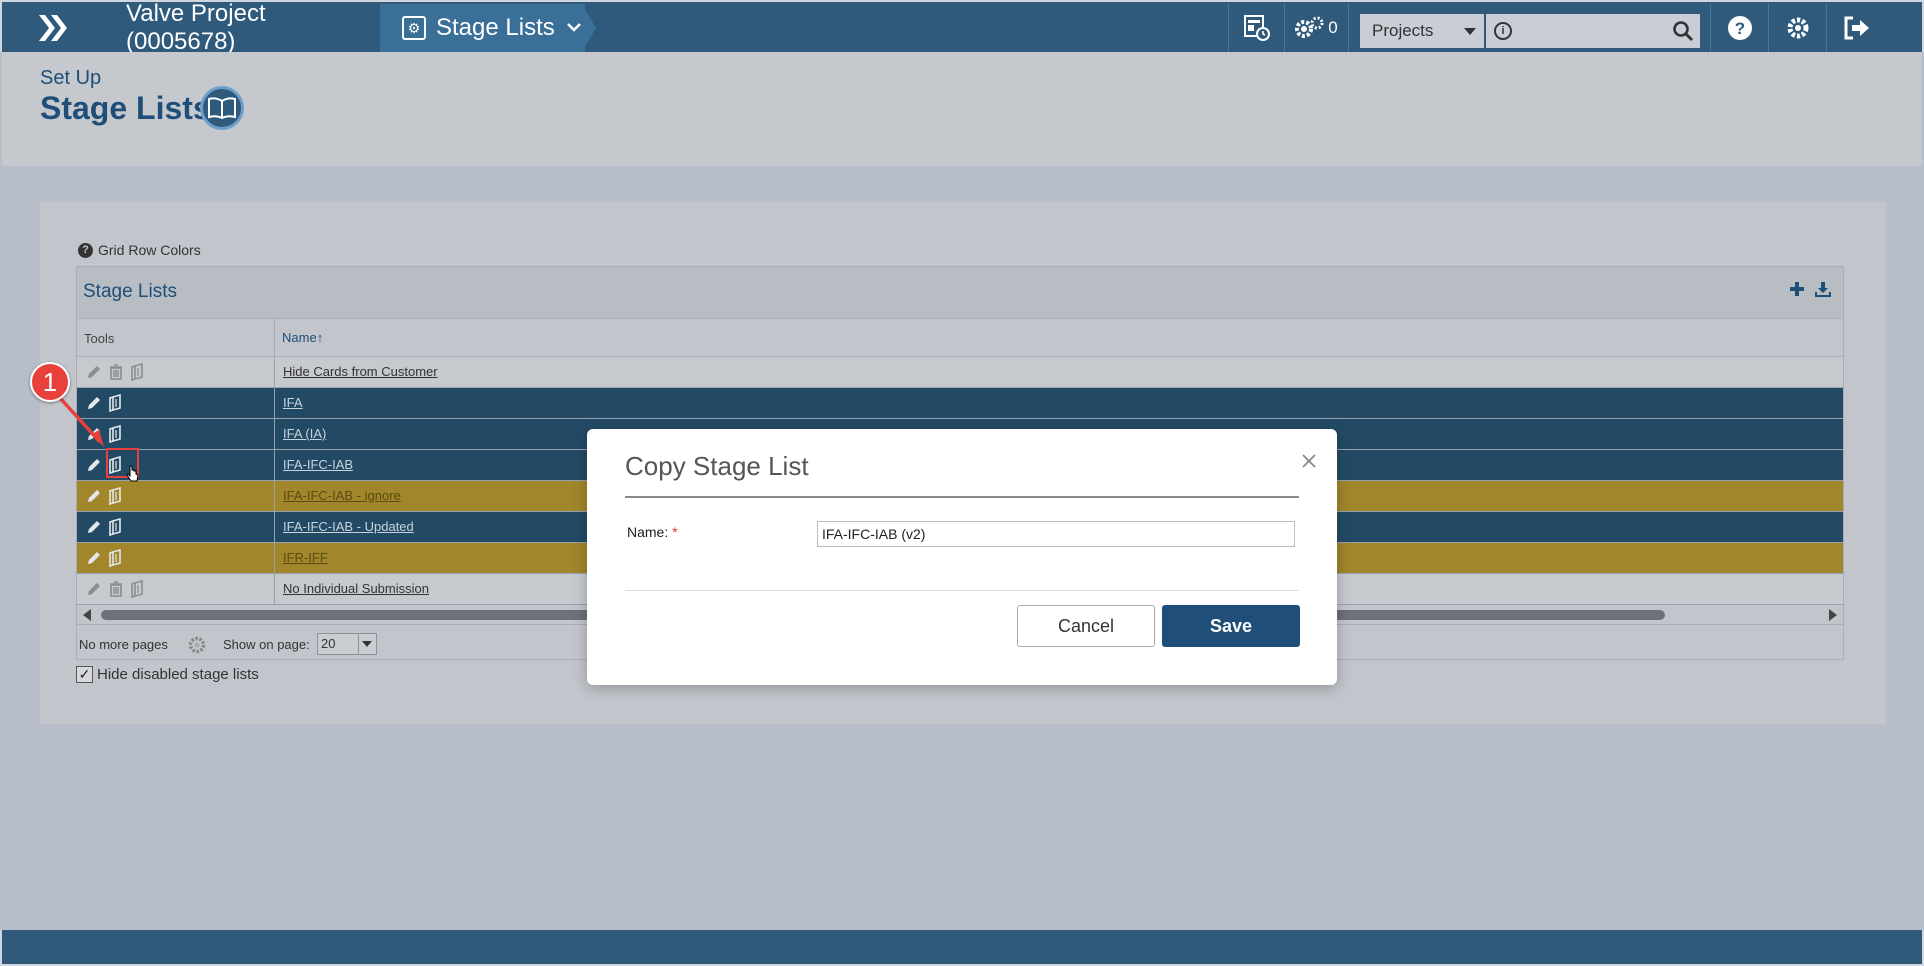  Describe the element at coordinates (1333, 27) in the screenshot. I see `jobs-count: 0` at that location.